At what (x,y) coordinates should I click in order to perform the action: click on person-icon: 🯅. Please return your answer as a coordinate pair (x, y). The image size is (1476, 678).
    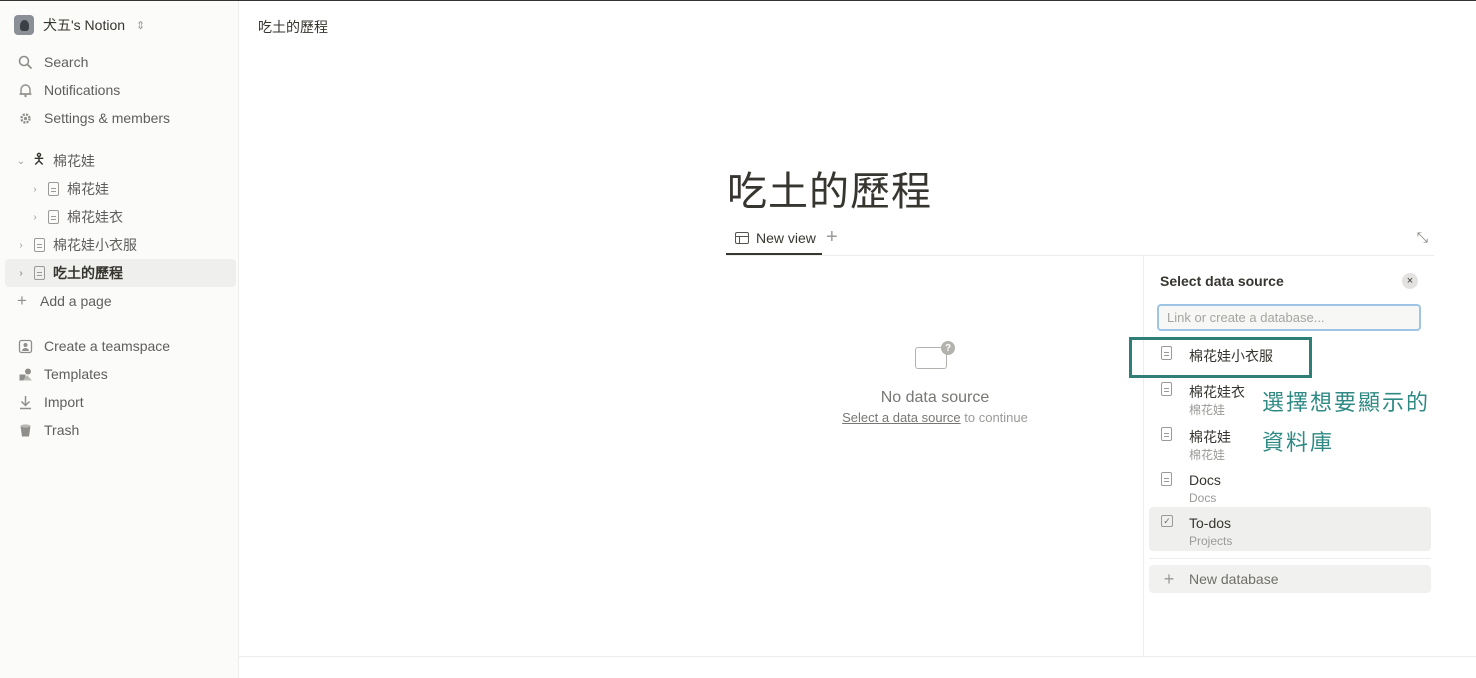
    Looking at the image, I should click on (39, 159).